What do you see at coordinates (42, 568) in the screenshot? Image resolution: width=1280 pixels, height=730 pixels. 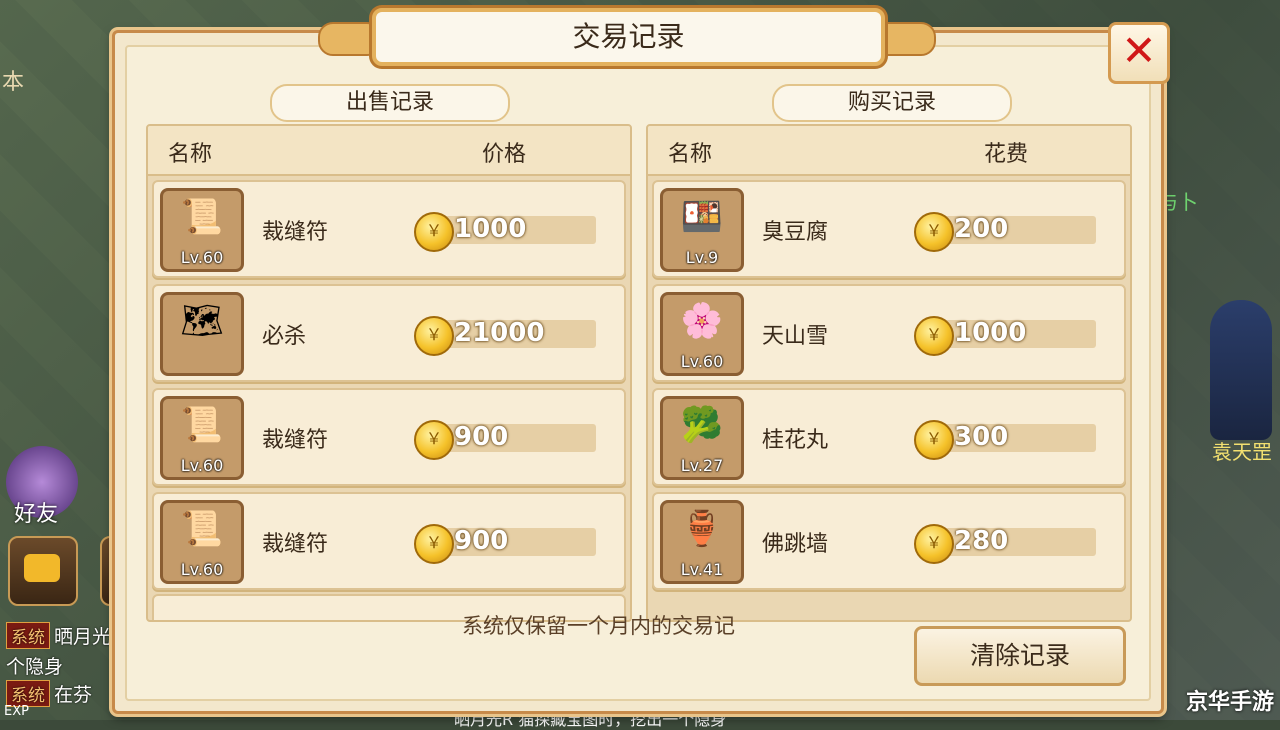 I see `chat-bubble-icon` at bounding box center [42, 568].